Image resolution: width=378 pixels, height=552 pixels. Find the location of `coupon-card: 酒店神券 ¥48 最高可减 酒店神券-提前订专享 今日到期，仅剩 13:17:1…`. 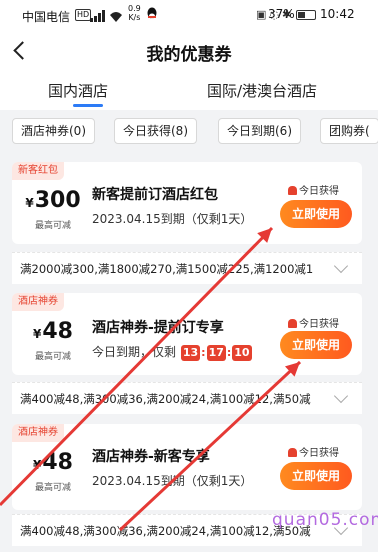

coupon-card: 酒店神券 ¥48 最高可减 酒店神券-提前订专享 今日到期，仅剩 13:17:1… is located at coordinates (187, 334).